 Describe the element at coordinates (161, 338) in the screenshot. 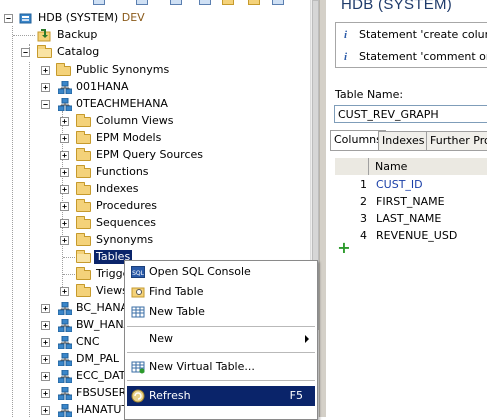

I see `menu-item-label: New` at that location.